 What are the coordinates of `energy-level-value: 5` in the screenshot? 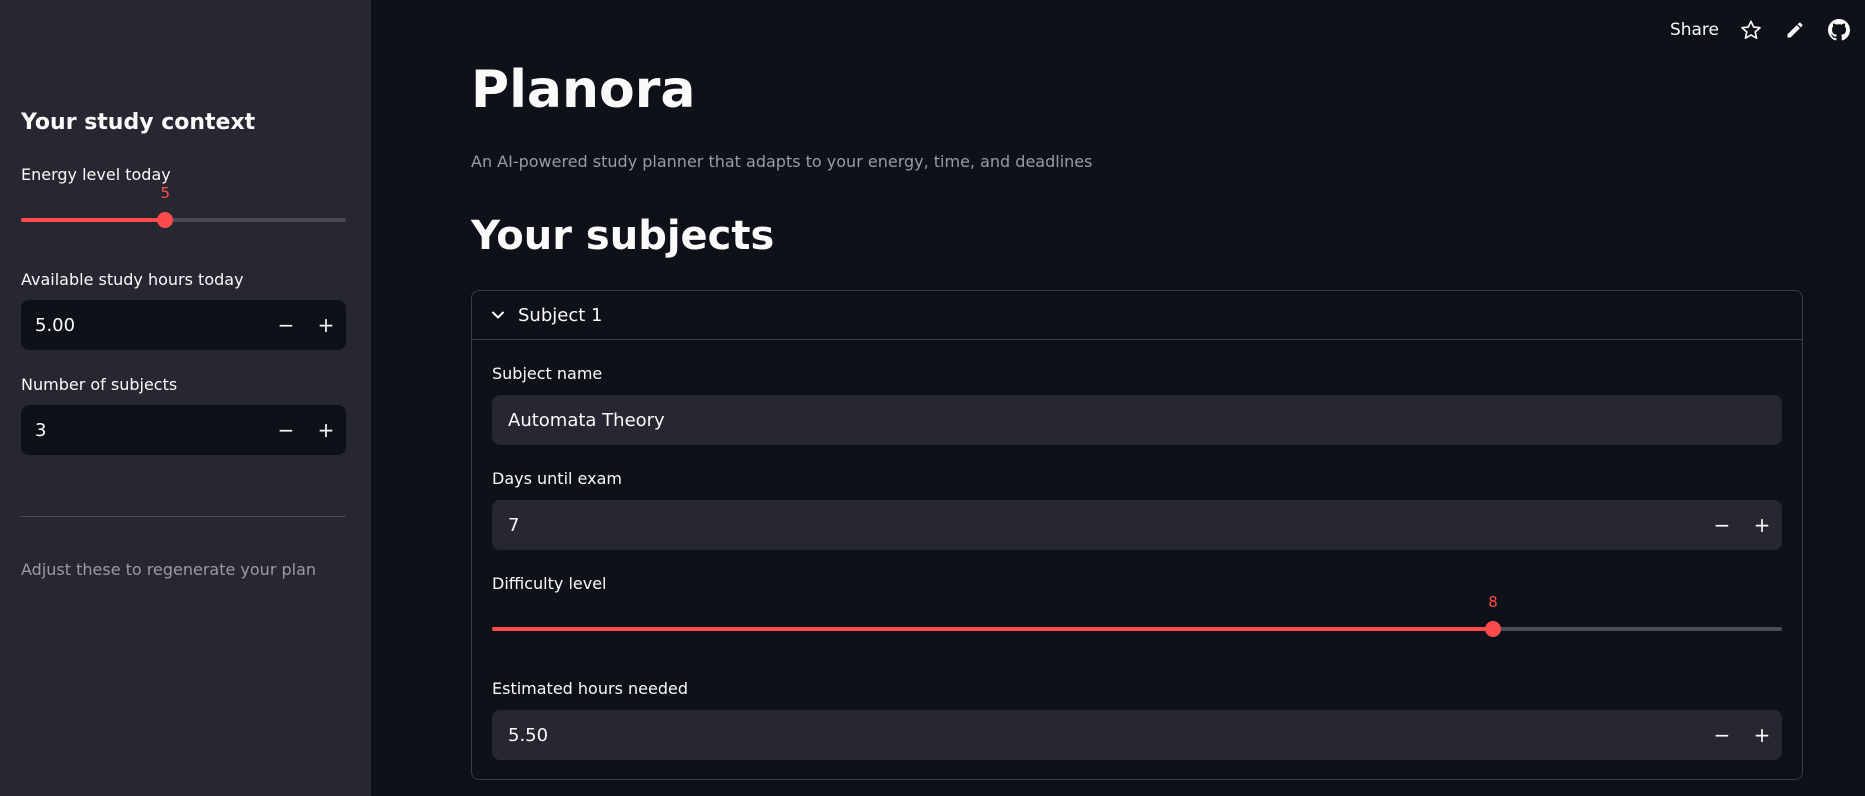 It's located at (165, 193).